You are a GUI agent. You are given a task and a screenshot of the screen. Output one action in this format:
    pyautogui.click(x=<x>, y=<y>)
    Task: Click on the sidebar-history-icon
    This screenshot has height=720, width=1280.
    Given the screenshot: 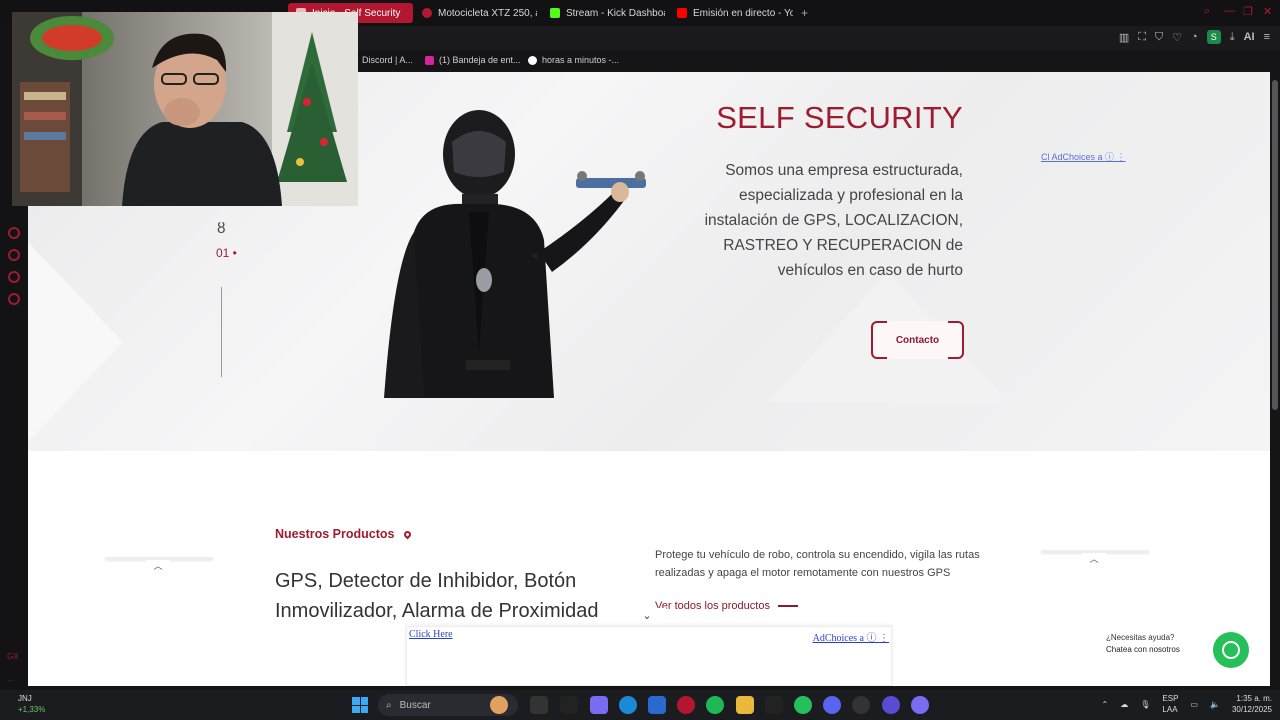 What is the action you would take?
    pyautogui.click(x=14, y=233)
    